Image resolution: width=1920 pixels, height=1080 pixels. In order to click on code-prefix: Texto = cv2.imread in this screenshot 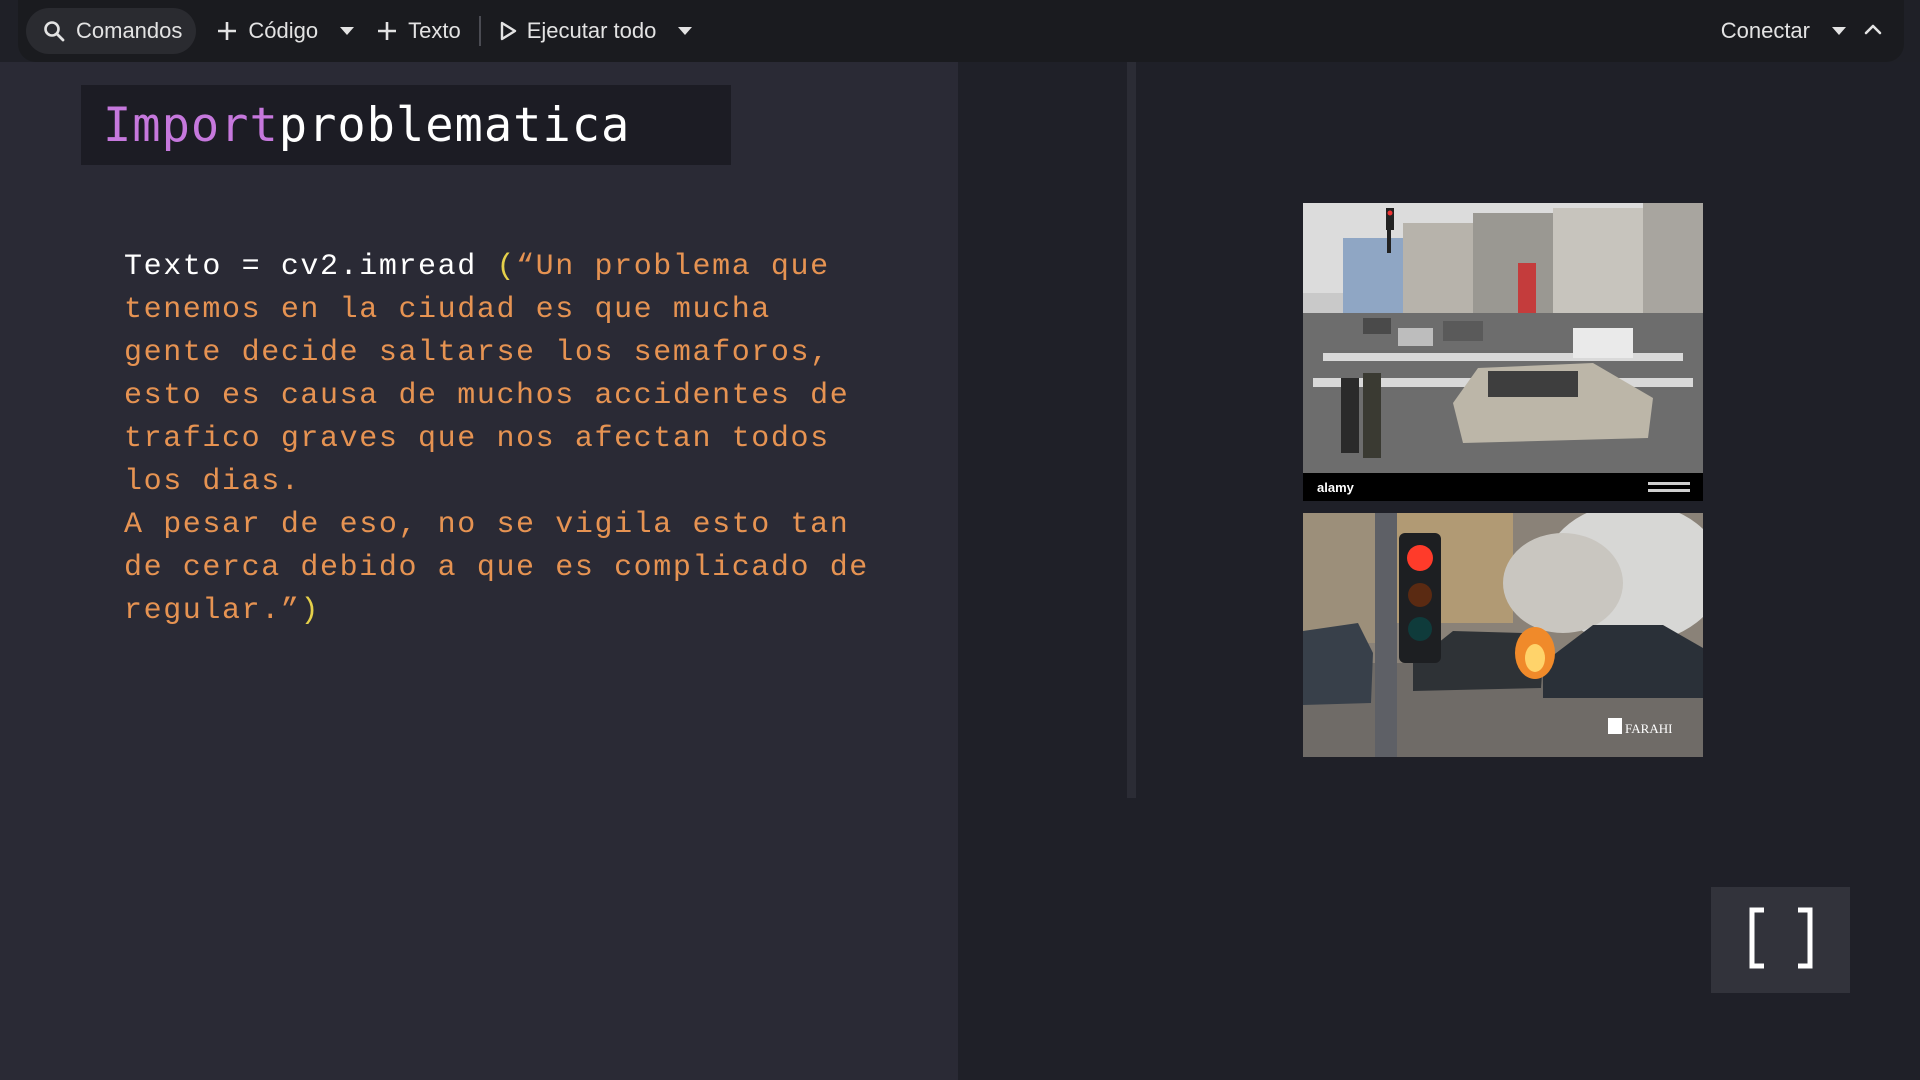, I will do `click(310, 267)`.